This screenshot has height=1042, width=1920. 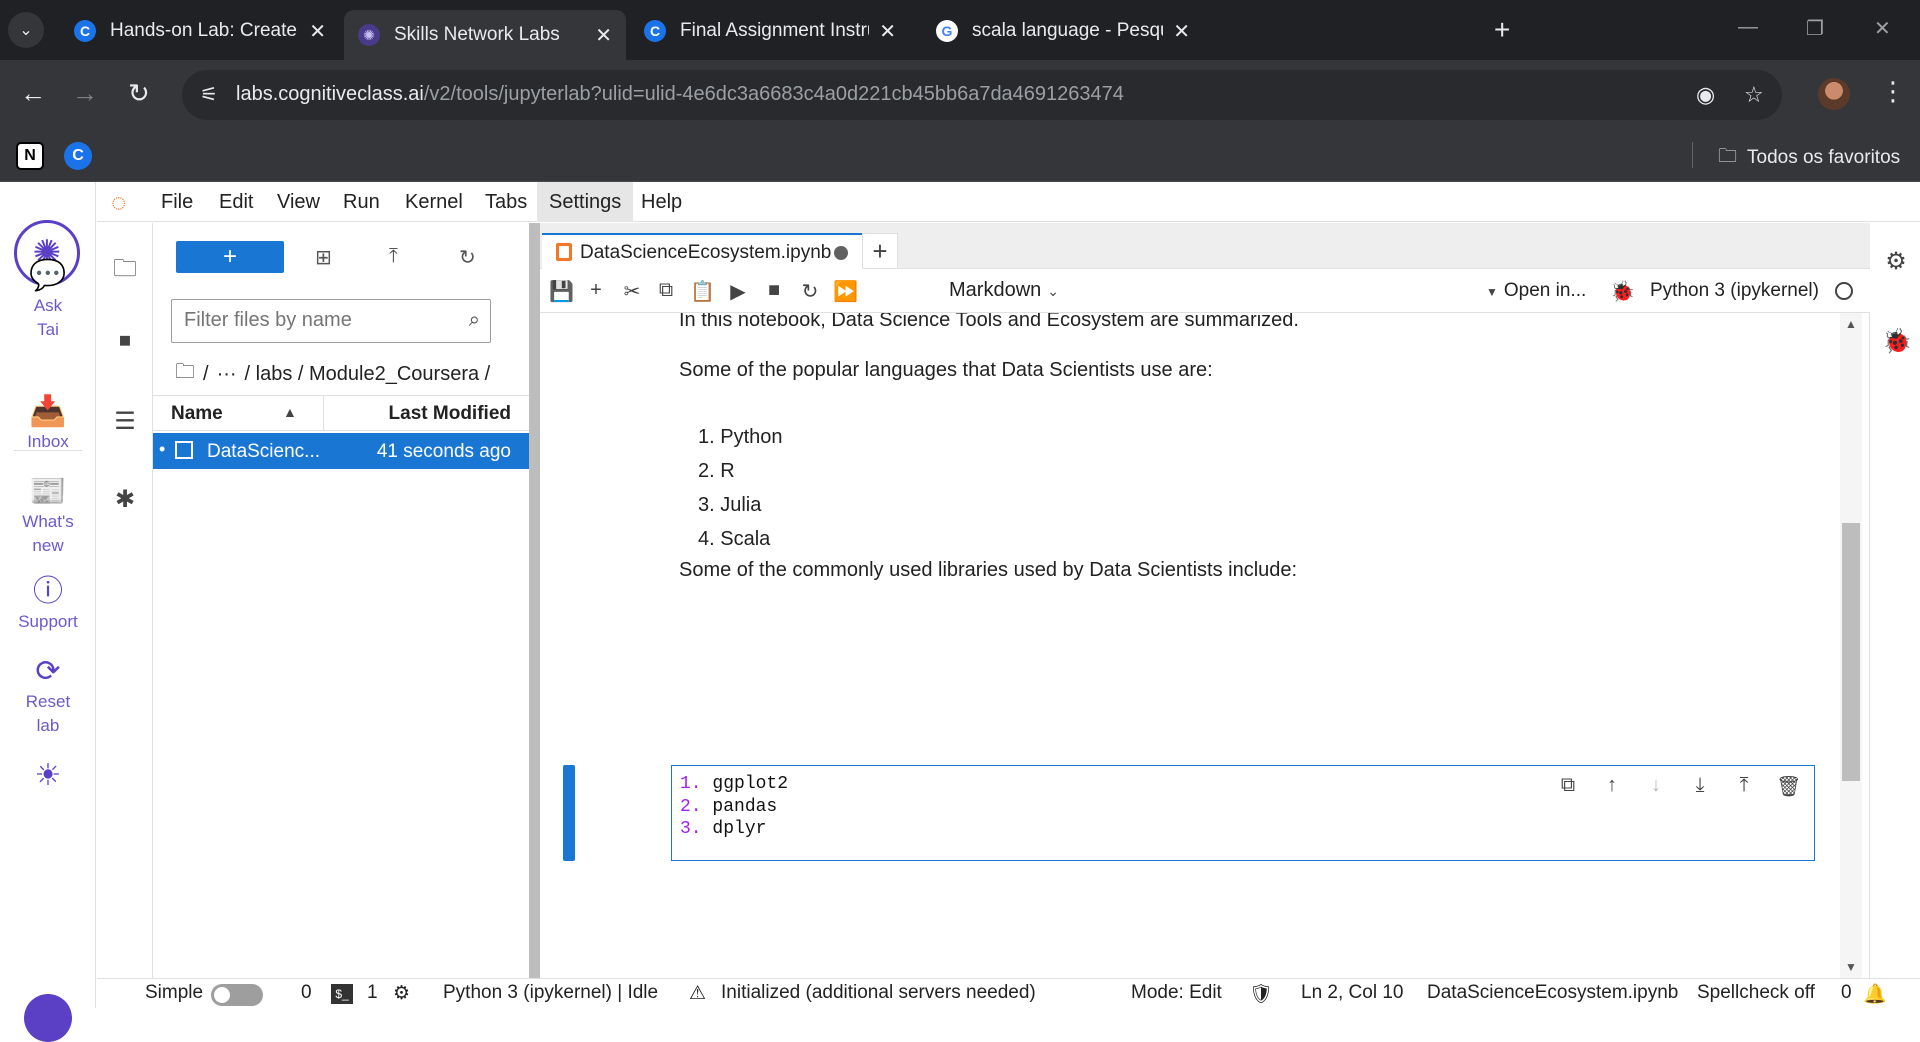 I want to click on filter-files-field: ⌕, so click(x=331, y=321).